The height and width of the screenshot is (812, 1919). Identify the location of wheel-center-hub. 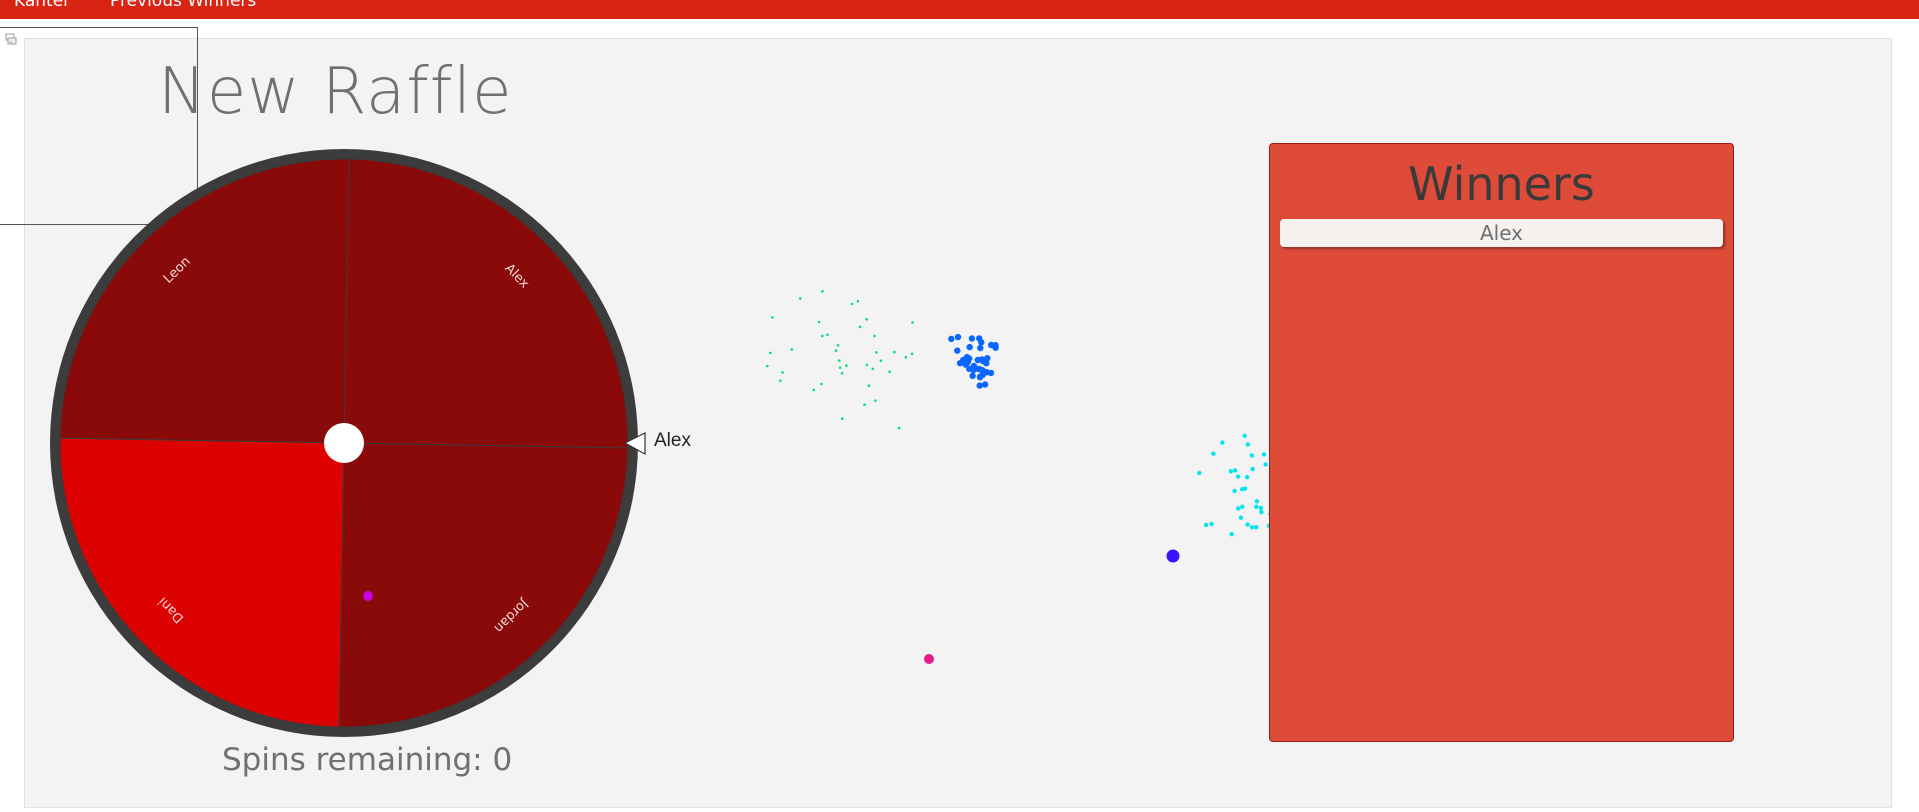
(344, 443).